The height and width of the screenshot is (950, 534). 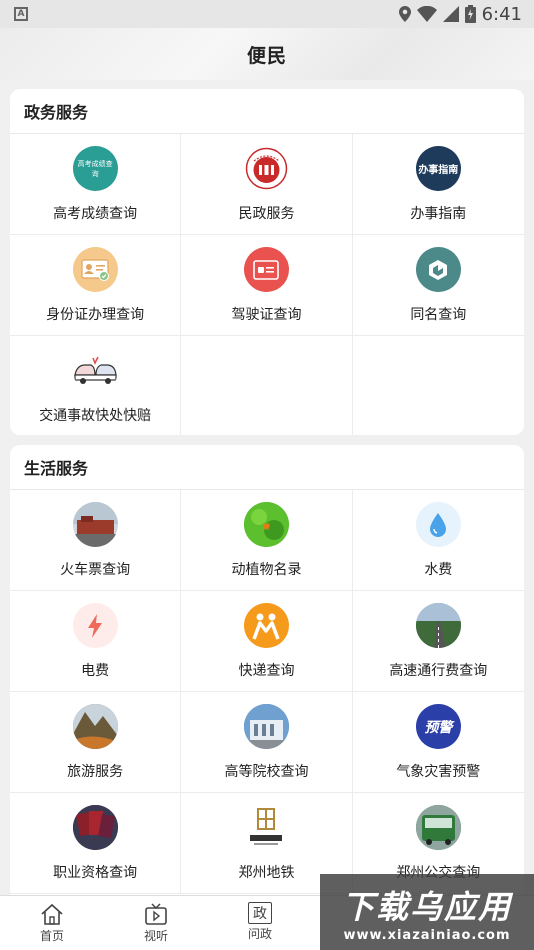 I want to click on service-item-electricity-bill: 电费, so click(x=96, y=641).